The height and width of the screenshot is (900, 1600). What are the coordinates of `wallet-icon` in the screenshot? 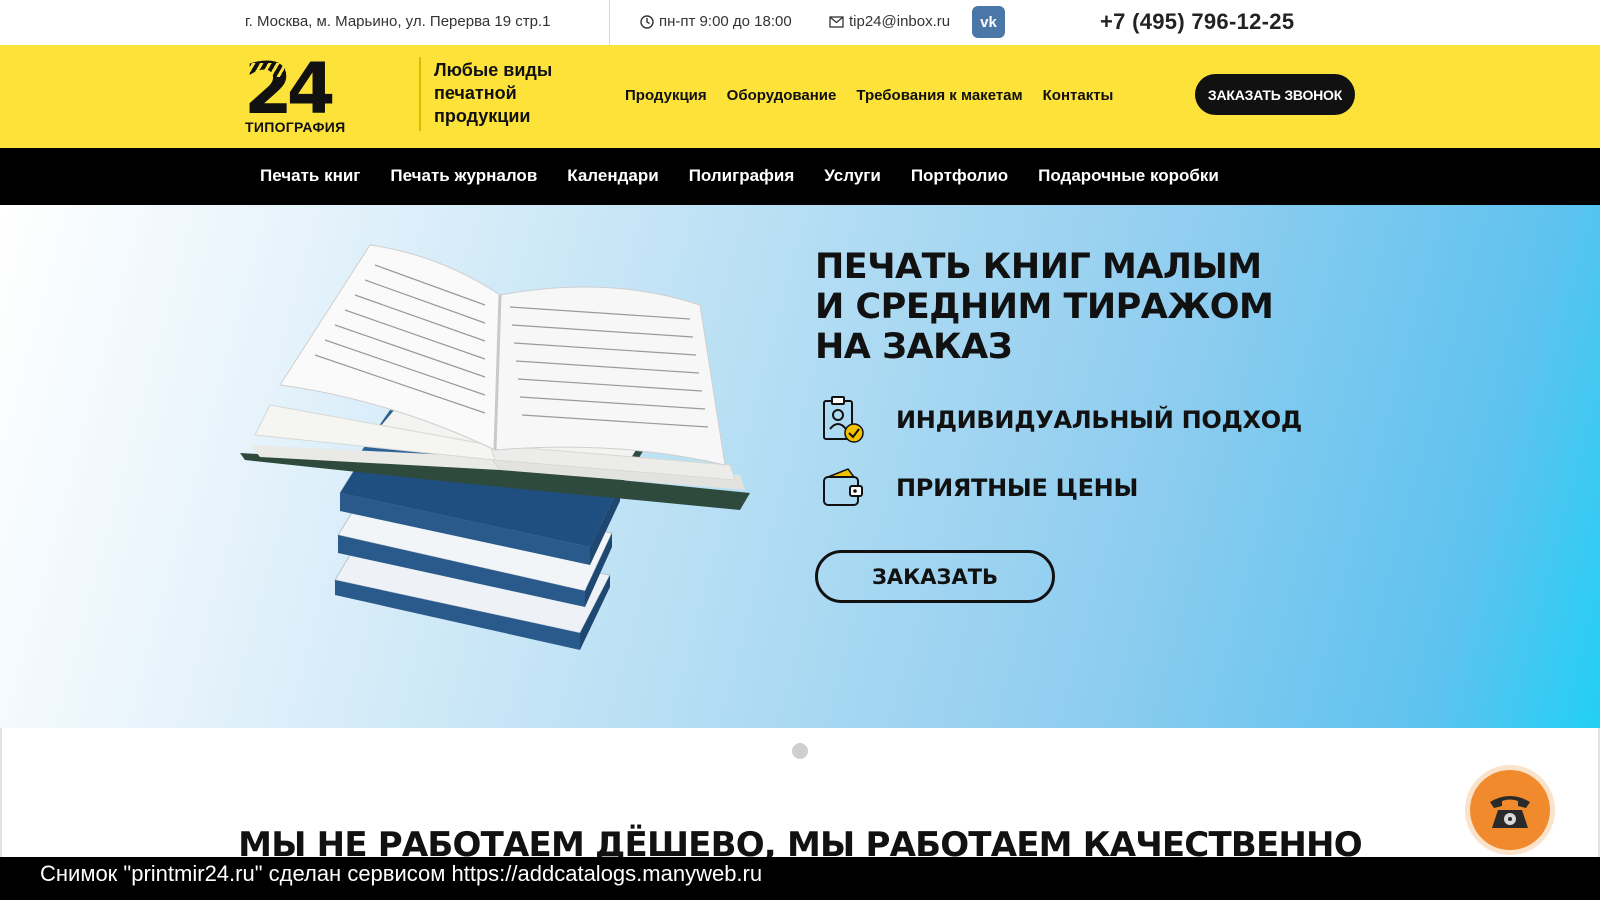 It's located at (843, 487).